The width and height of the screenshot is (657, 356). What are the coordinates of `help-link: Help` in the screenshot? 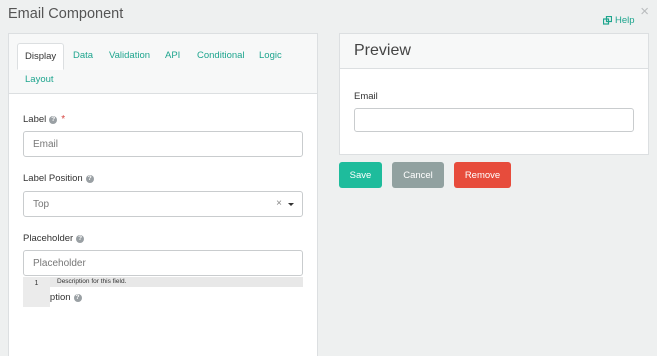 It's located at (619, 20).